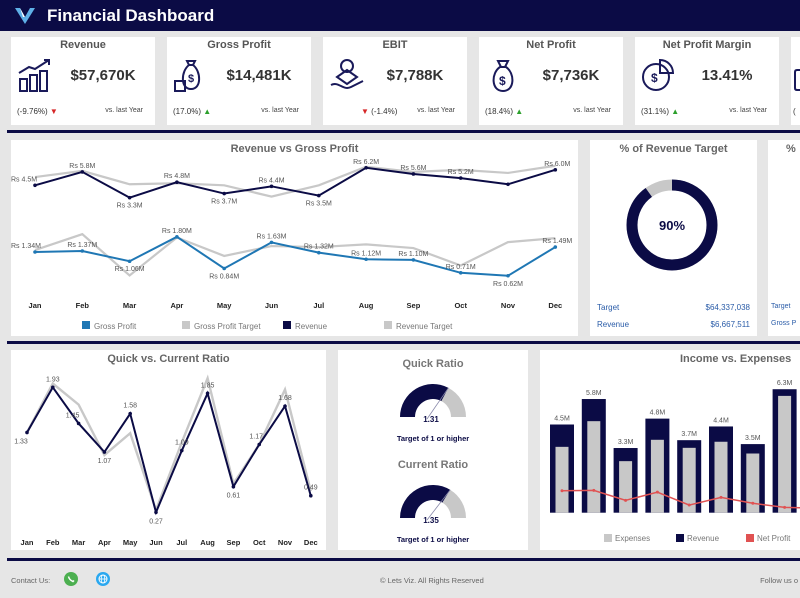 The height and width of the screenshot is (598, 800). I want to click on growth-coins-icon, so click(34, 75).